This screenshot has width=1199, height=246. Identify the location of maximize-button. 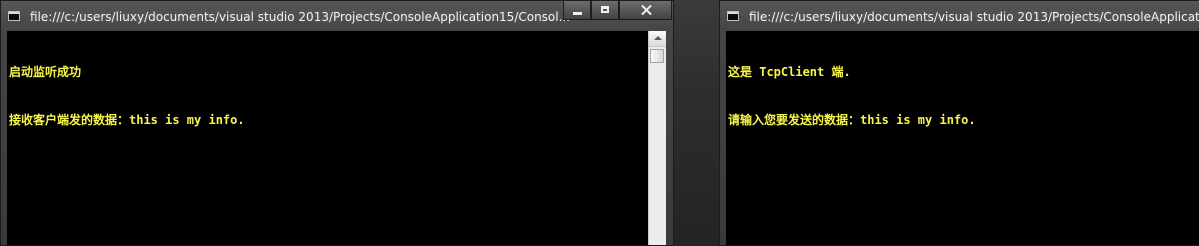
(605, 10).